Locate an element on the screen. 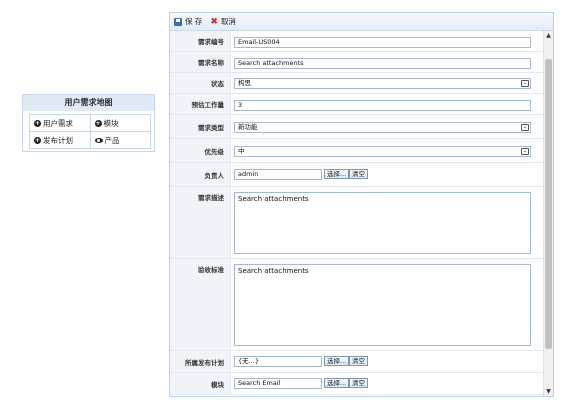  module-label: 模块 is located at coordinates (200, 383).